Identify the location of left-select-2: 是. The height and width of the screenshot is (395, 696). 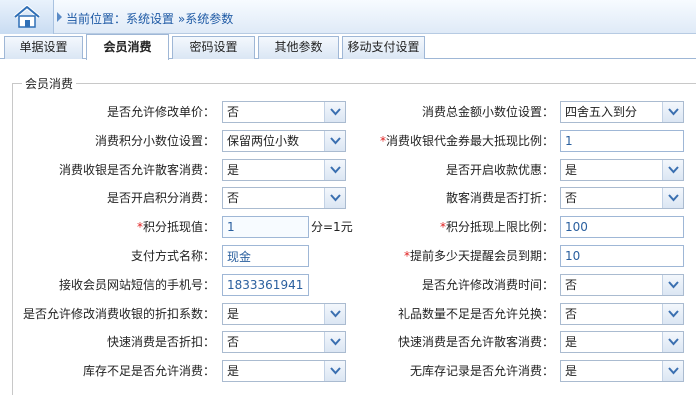
(284, 170).